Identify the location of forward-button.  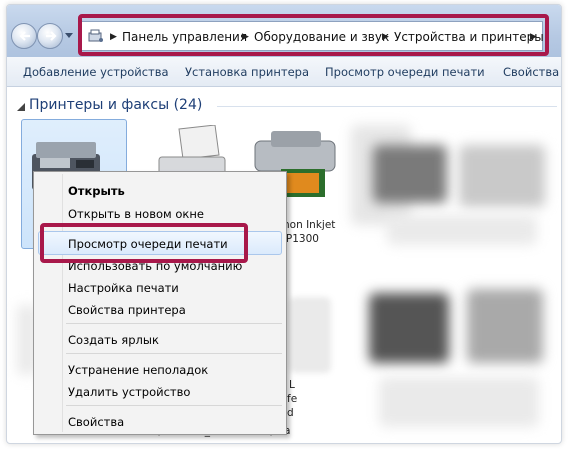
(50, 36).